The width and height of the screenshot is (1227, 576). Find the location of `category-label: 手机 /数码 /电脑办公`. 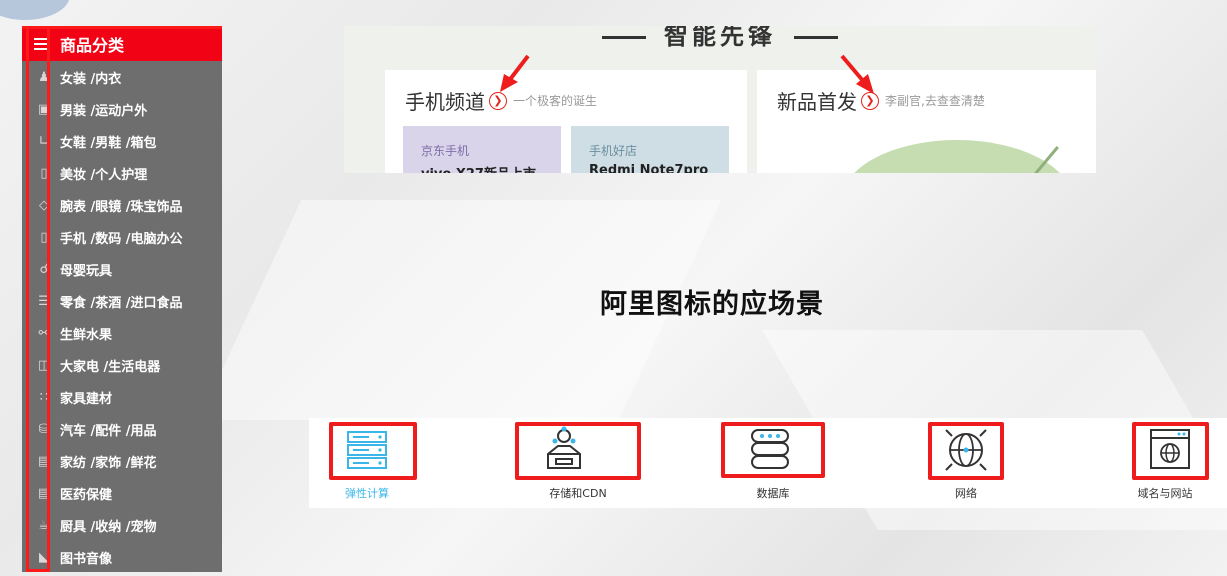

category-label: 手机 /数码 /电脑办公 is located at coordinates (121, 239).